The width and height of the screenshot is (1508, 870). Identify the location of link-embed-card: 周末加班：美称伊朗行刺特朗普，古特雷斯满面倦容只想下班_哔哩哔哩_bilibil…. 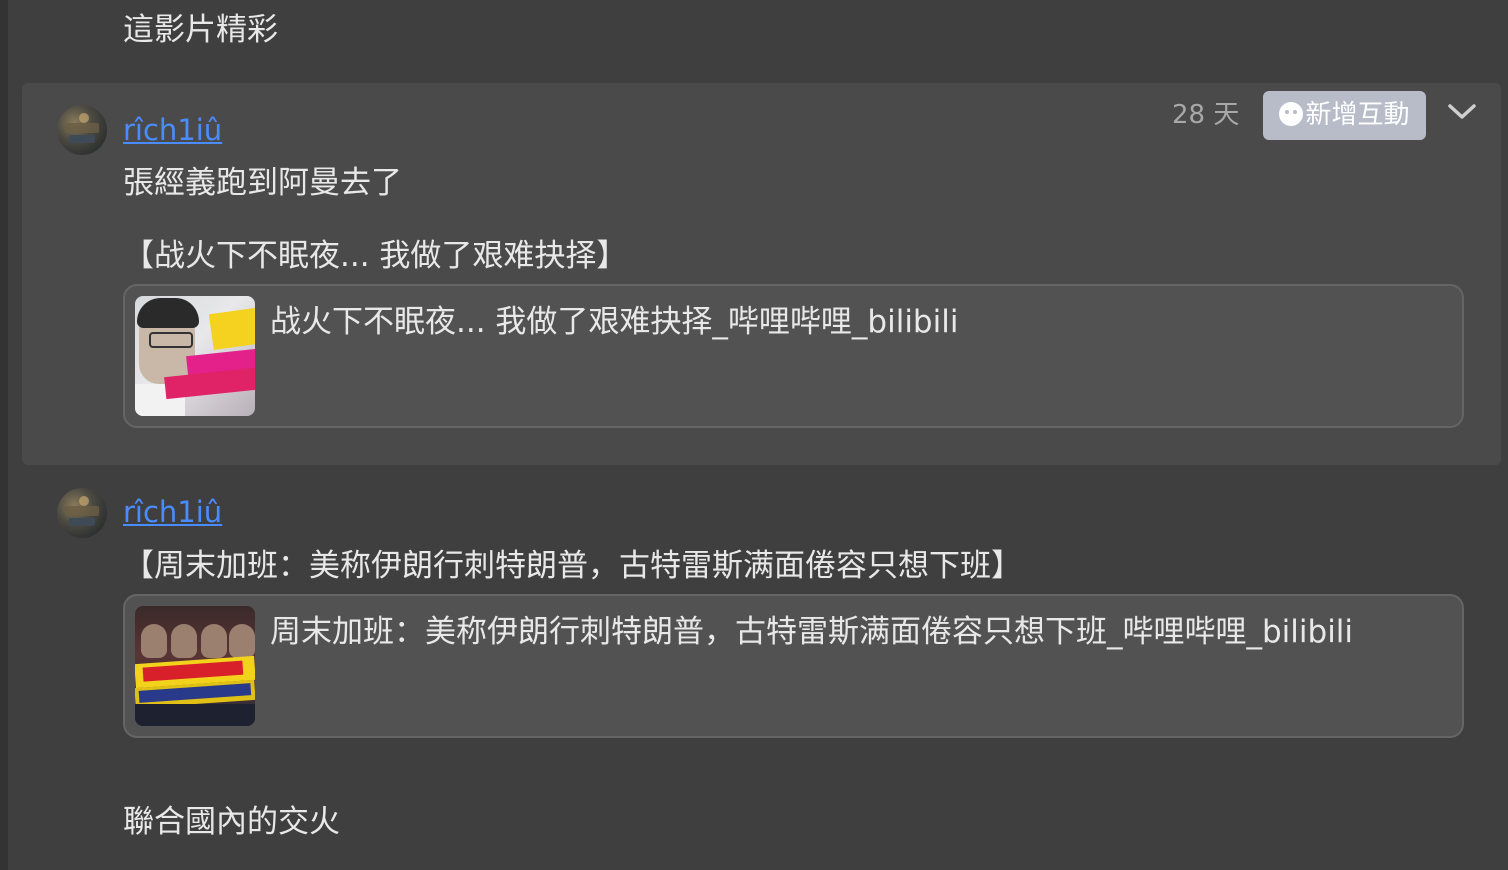
(793, 666).